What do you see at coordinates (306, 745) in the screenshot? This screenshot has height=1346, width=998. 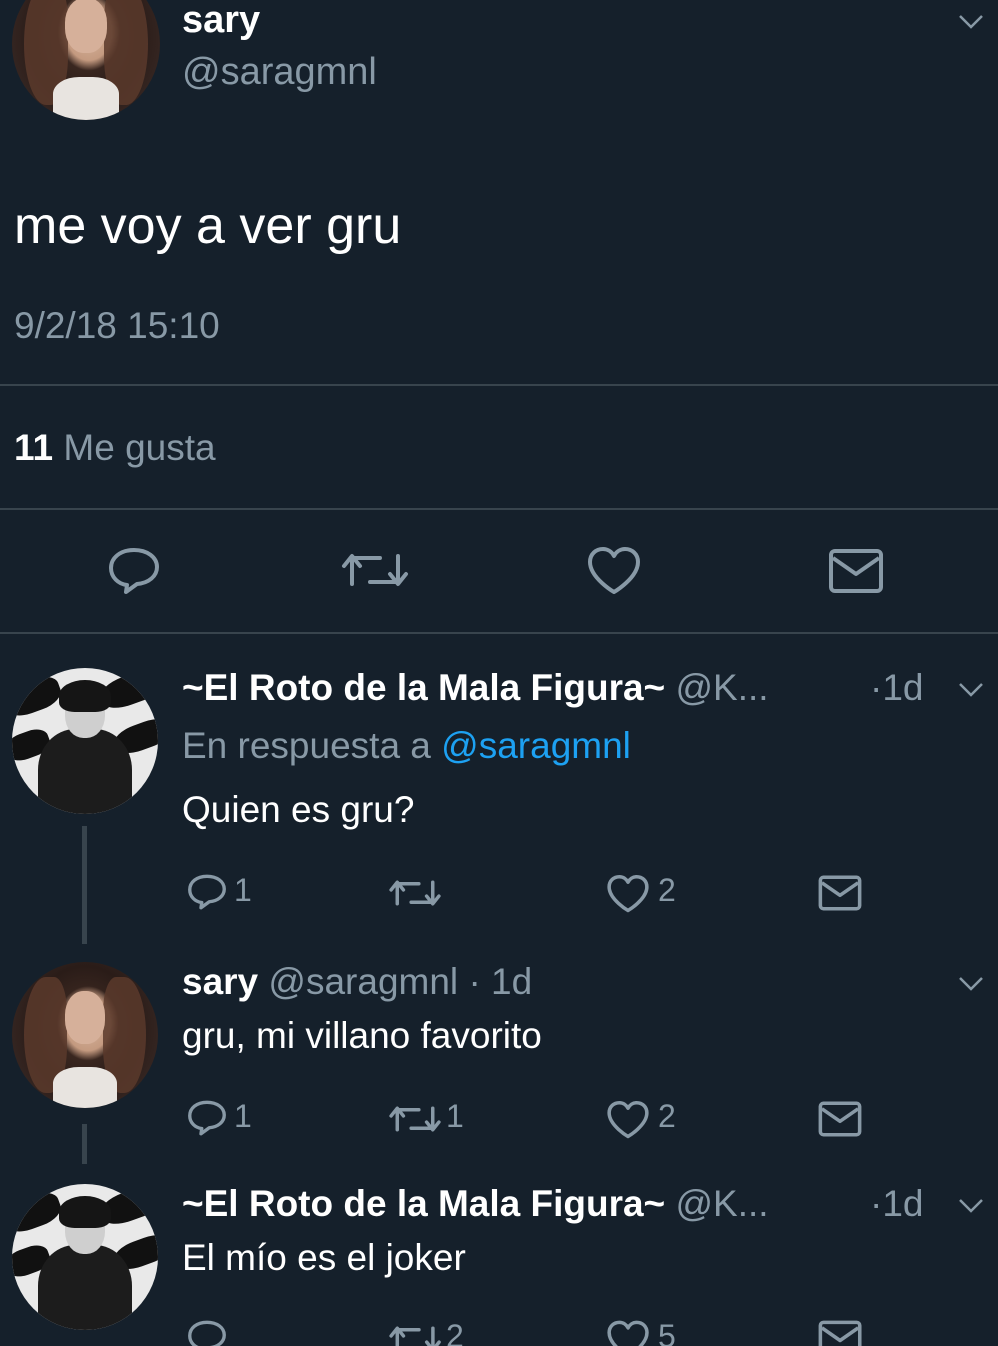 I see `reply-prefix: En respuesta a` at bounding box center [306, 745].